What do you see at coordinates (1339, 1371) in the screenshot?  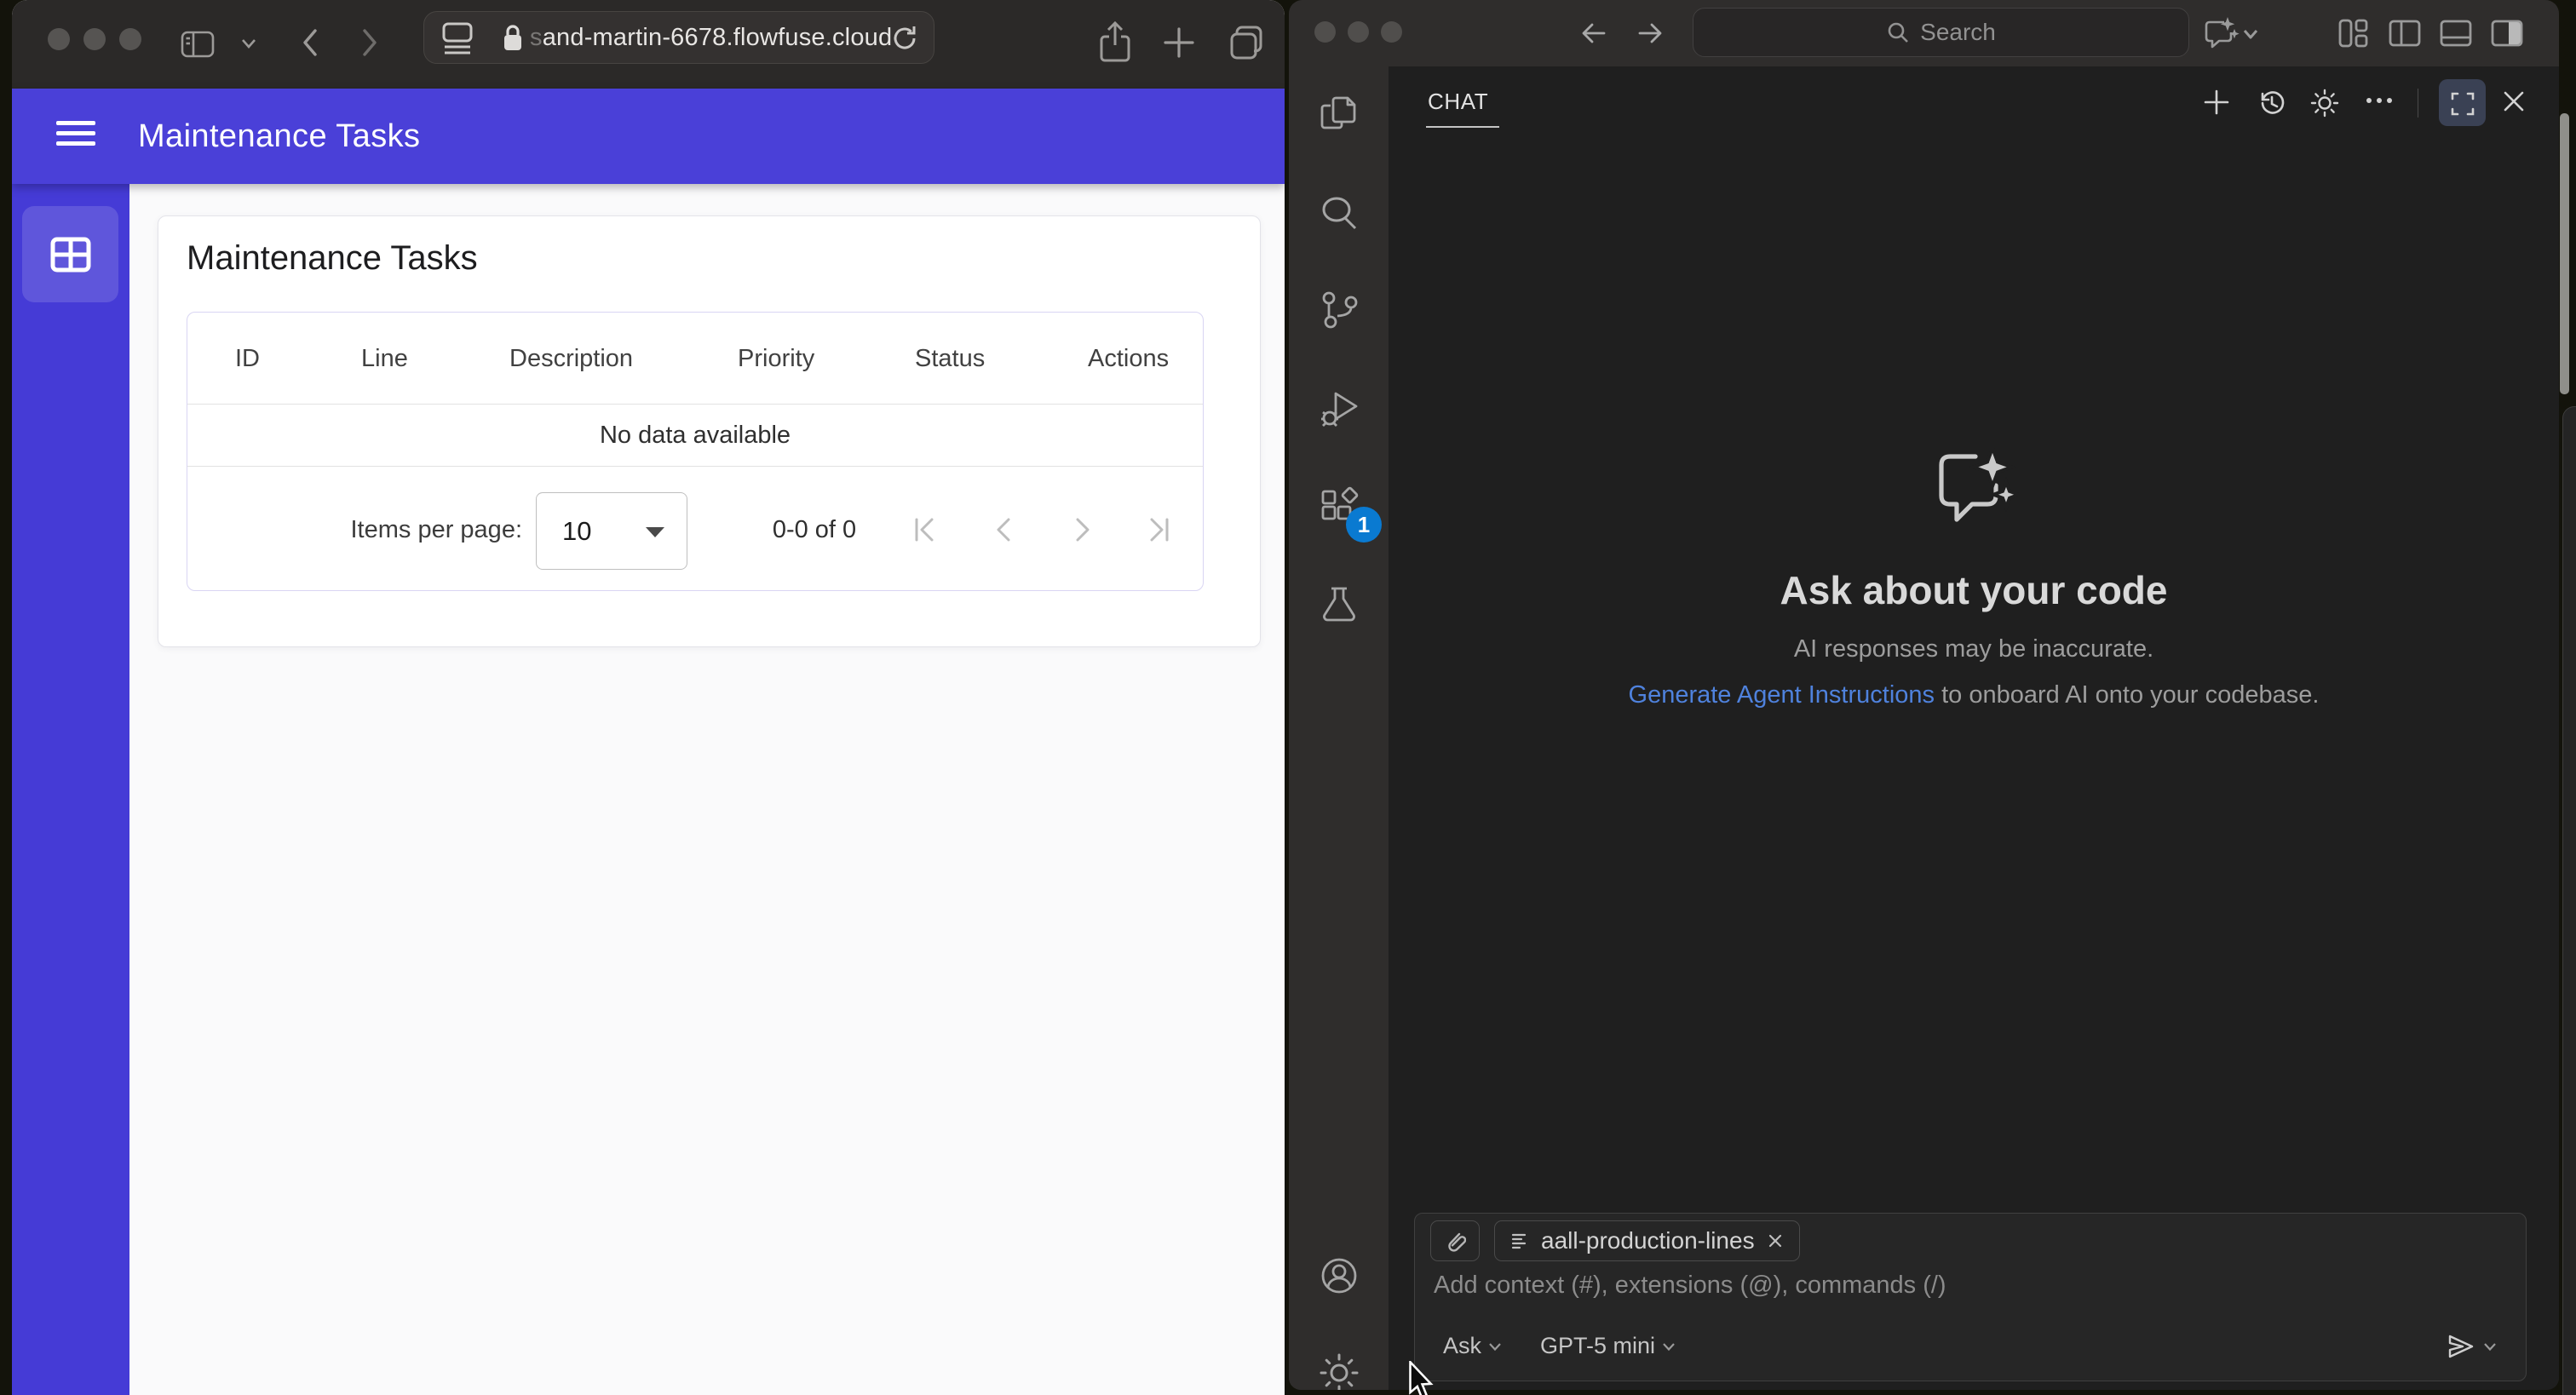 I see `settings-gear-icon` at bounding box center [1339, 1371].